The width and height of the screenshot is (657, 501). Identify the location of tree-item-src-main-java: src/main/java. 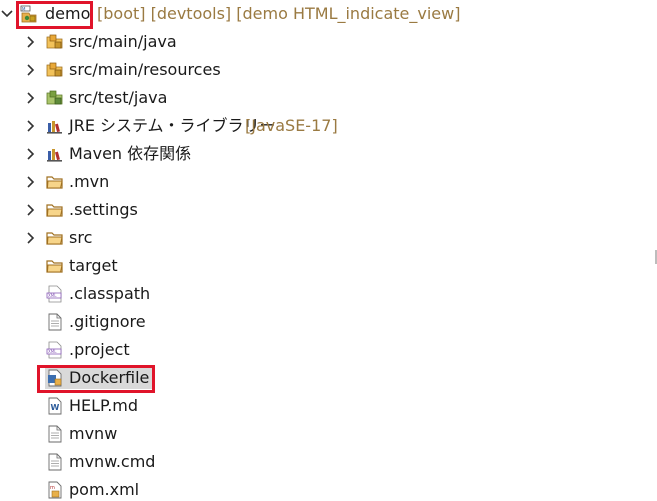
(325, 42).